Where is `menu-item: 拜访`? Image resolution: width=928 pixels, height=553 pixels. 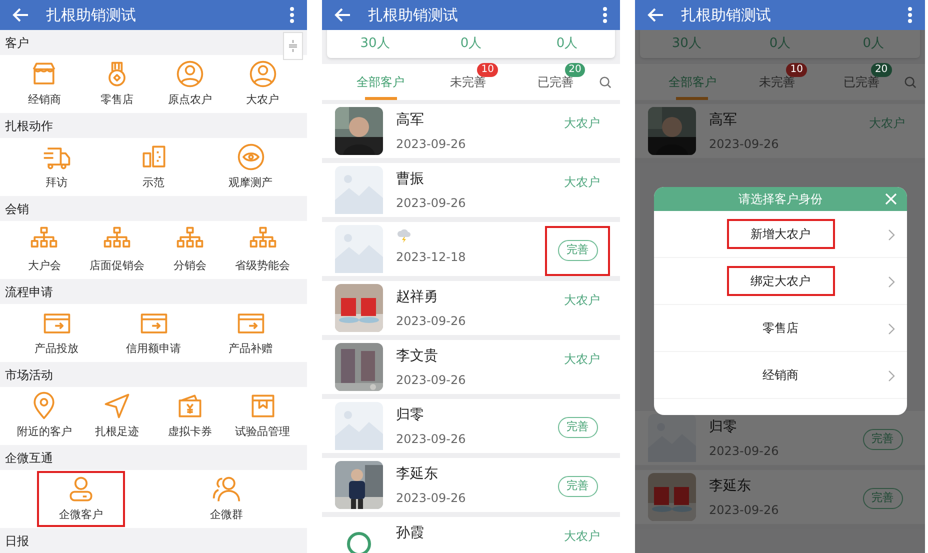 menu-item: 拜访 is located at coordinates (57, 167).